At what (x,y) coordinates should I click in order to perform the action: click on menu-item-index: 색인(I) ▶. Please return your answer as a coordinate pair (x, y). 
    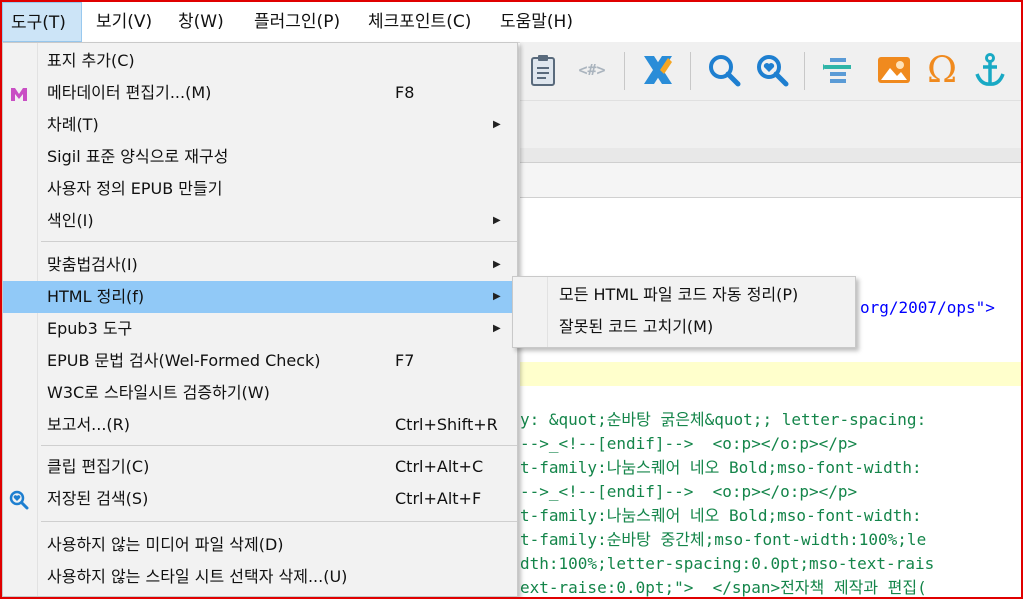
    Looking at the image, I should click on (260, 221).